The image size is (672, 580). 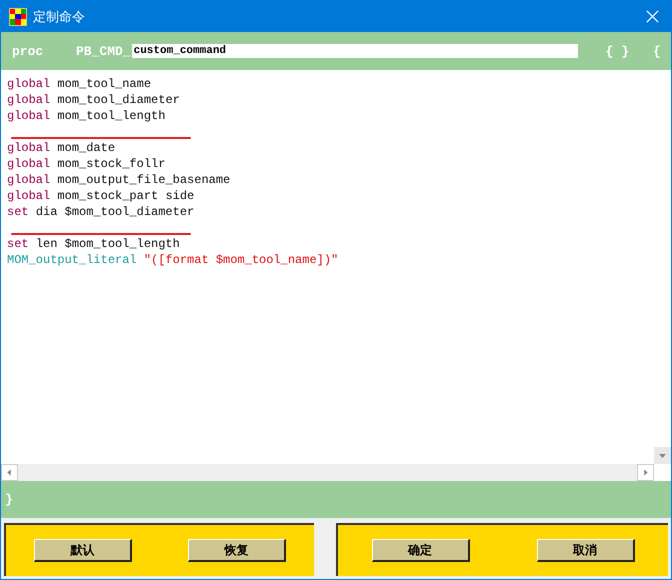 What do you see at coordinates (86, 116) in the screenshot?
I see `code-line: global mom_tool_length` at bounding box center [86, 116].